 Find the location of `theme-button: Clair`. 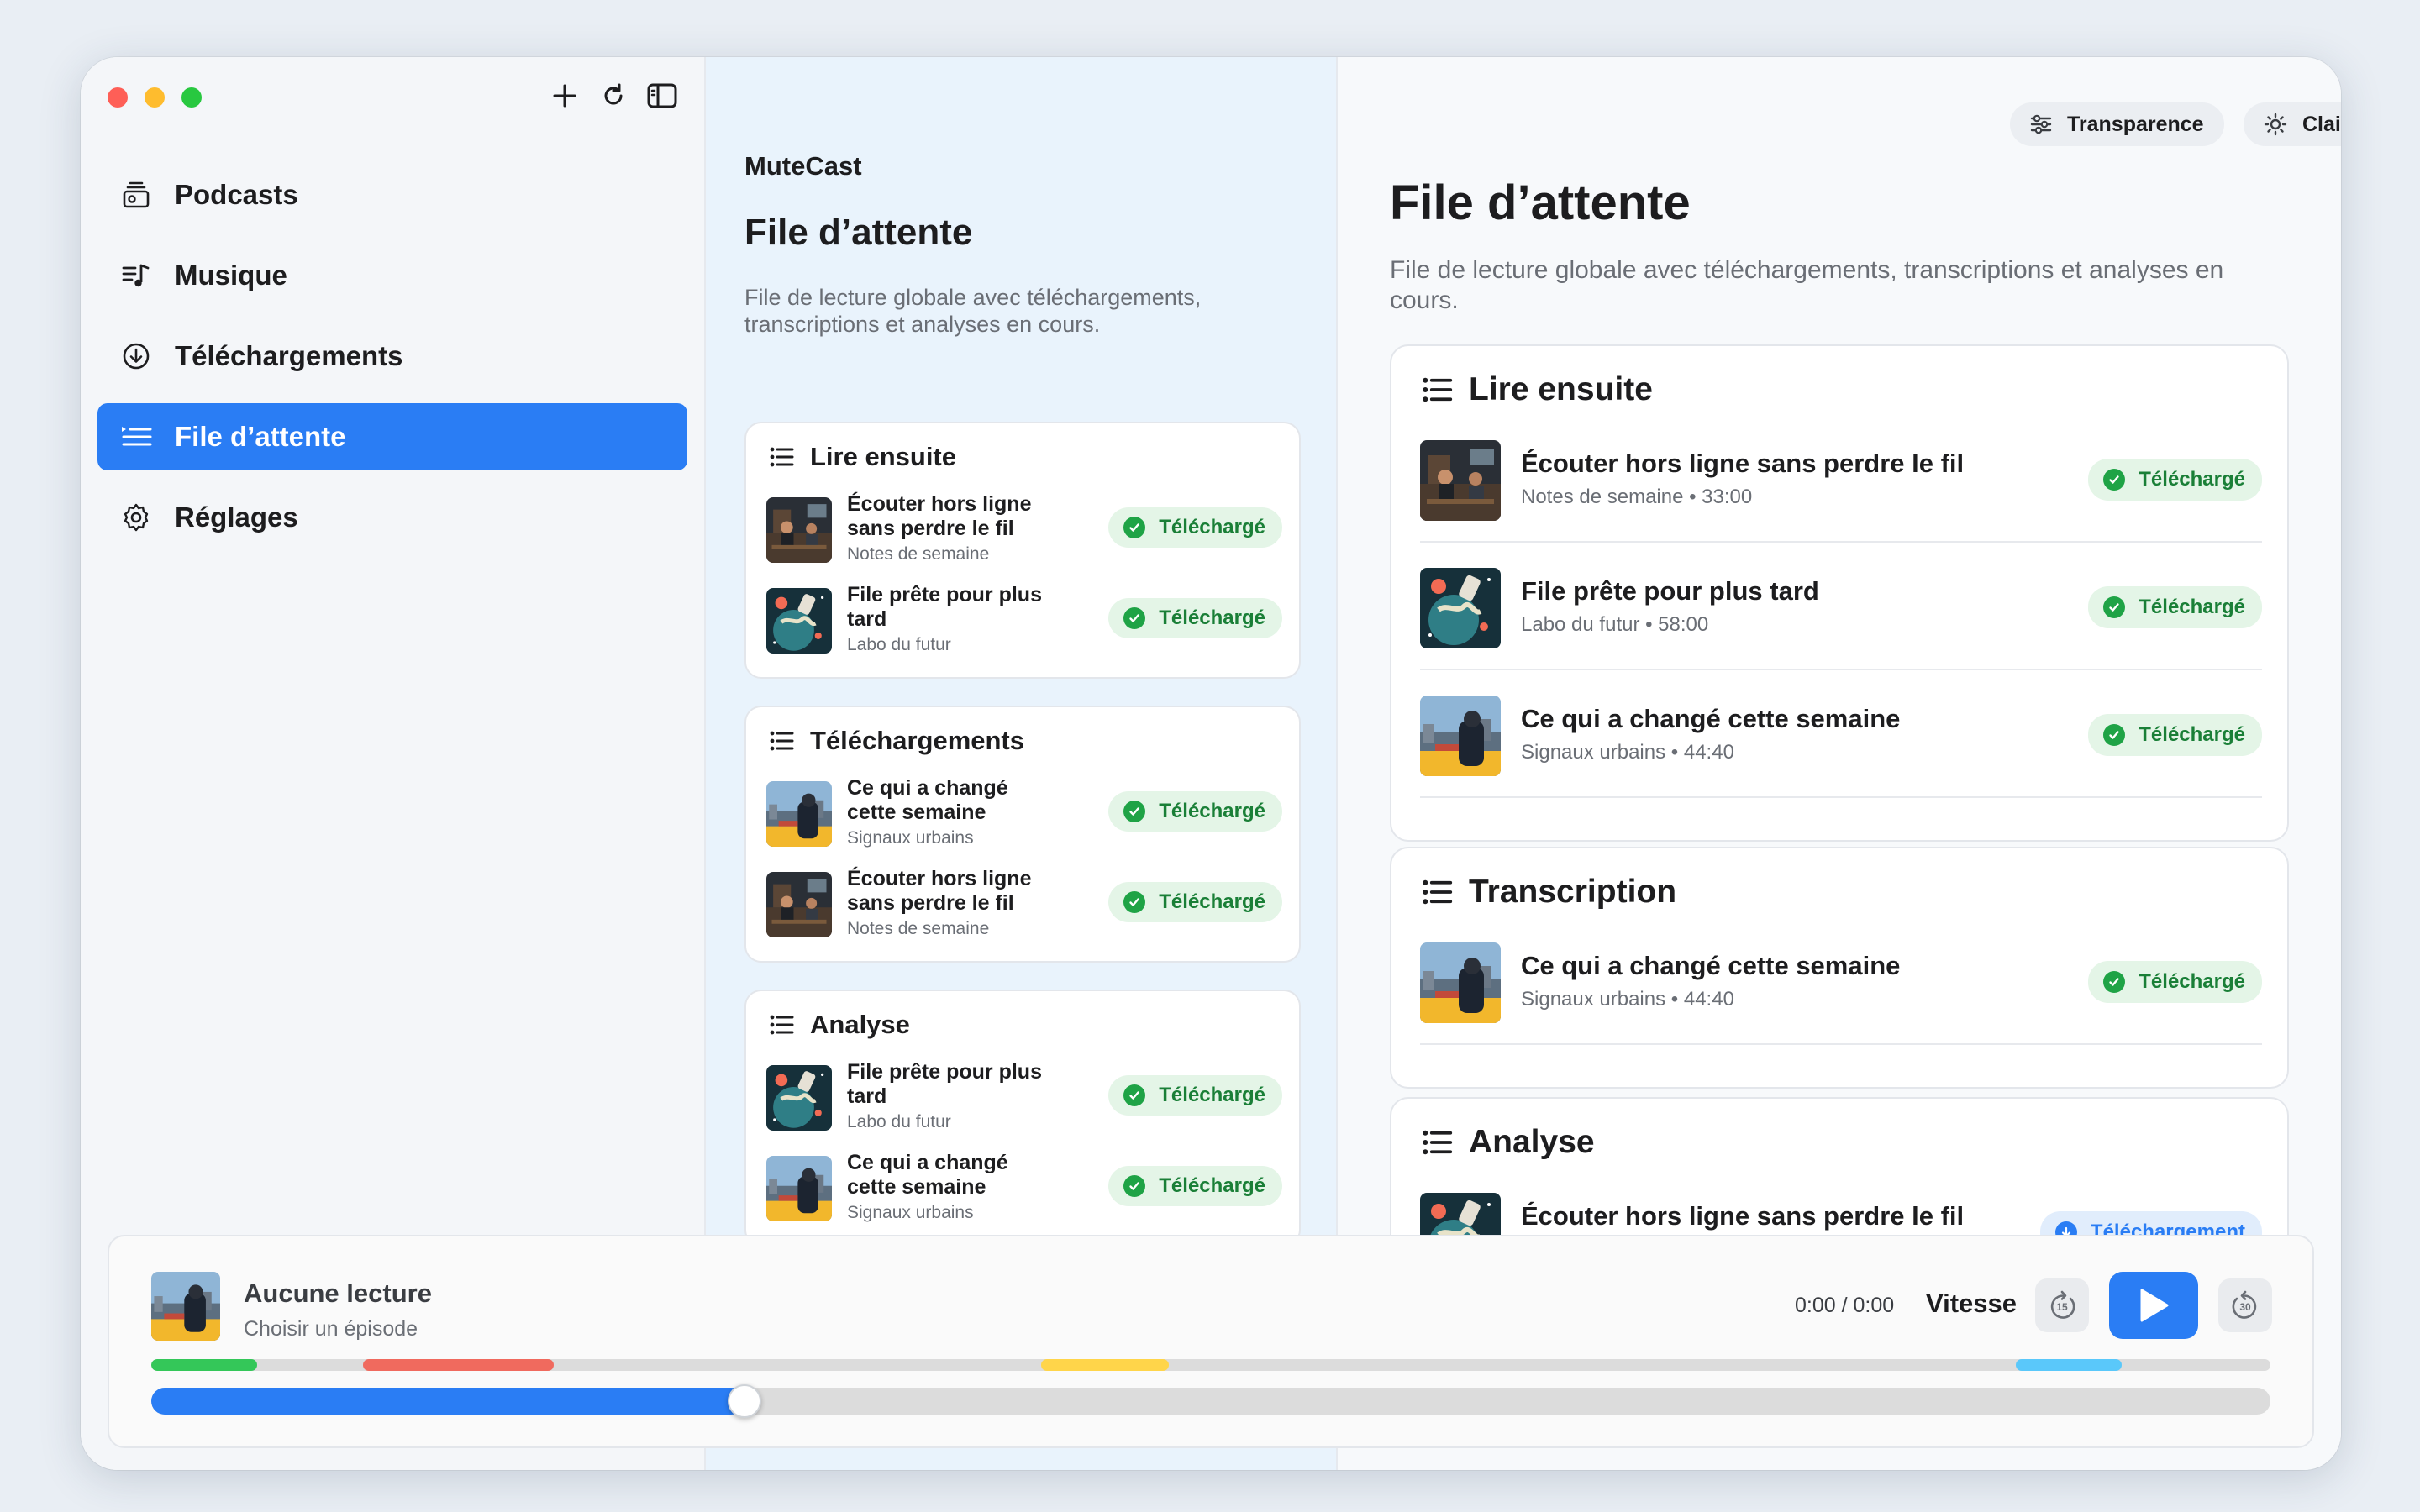

theme-button: Clair is located at coordinates (2292, 124).